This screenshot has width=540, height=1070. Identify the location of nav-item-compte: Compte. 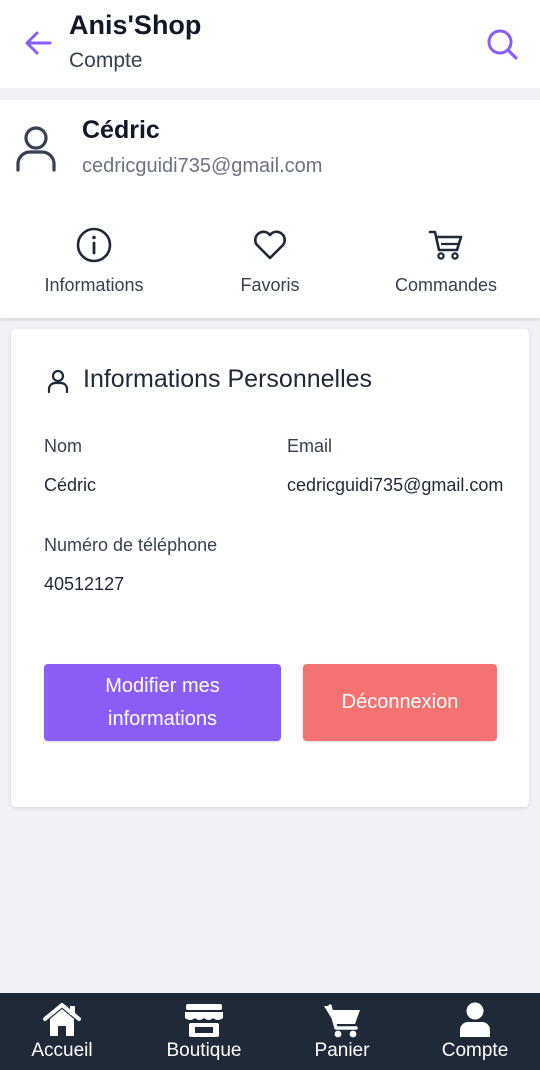
(475, 1031).